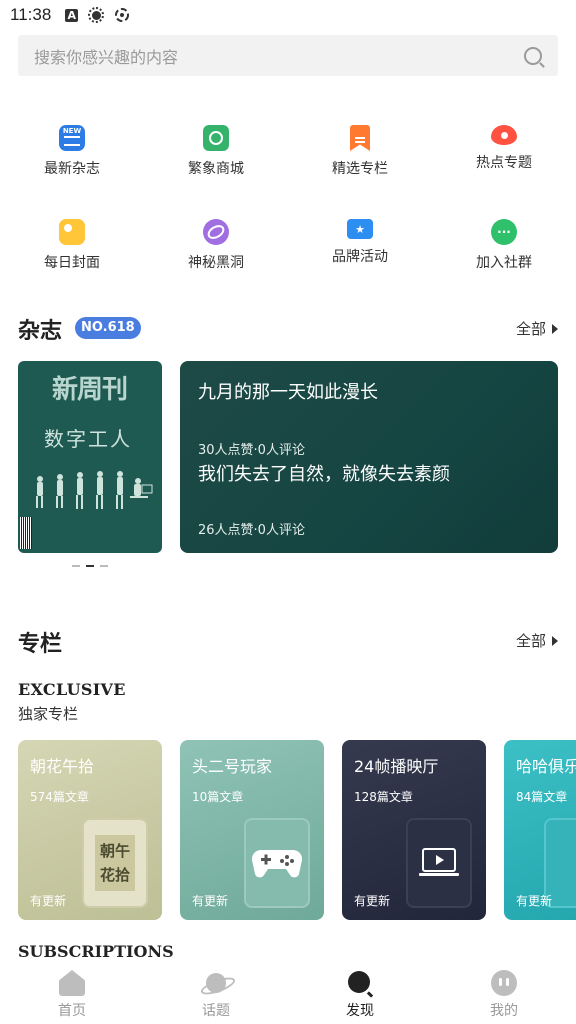 This screenshot has height=1024, width=576. What do you see at coordinates (504, 1011) in the screenshot?
I see `nav-label: 我的` at bounding box center [504, 1011].